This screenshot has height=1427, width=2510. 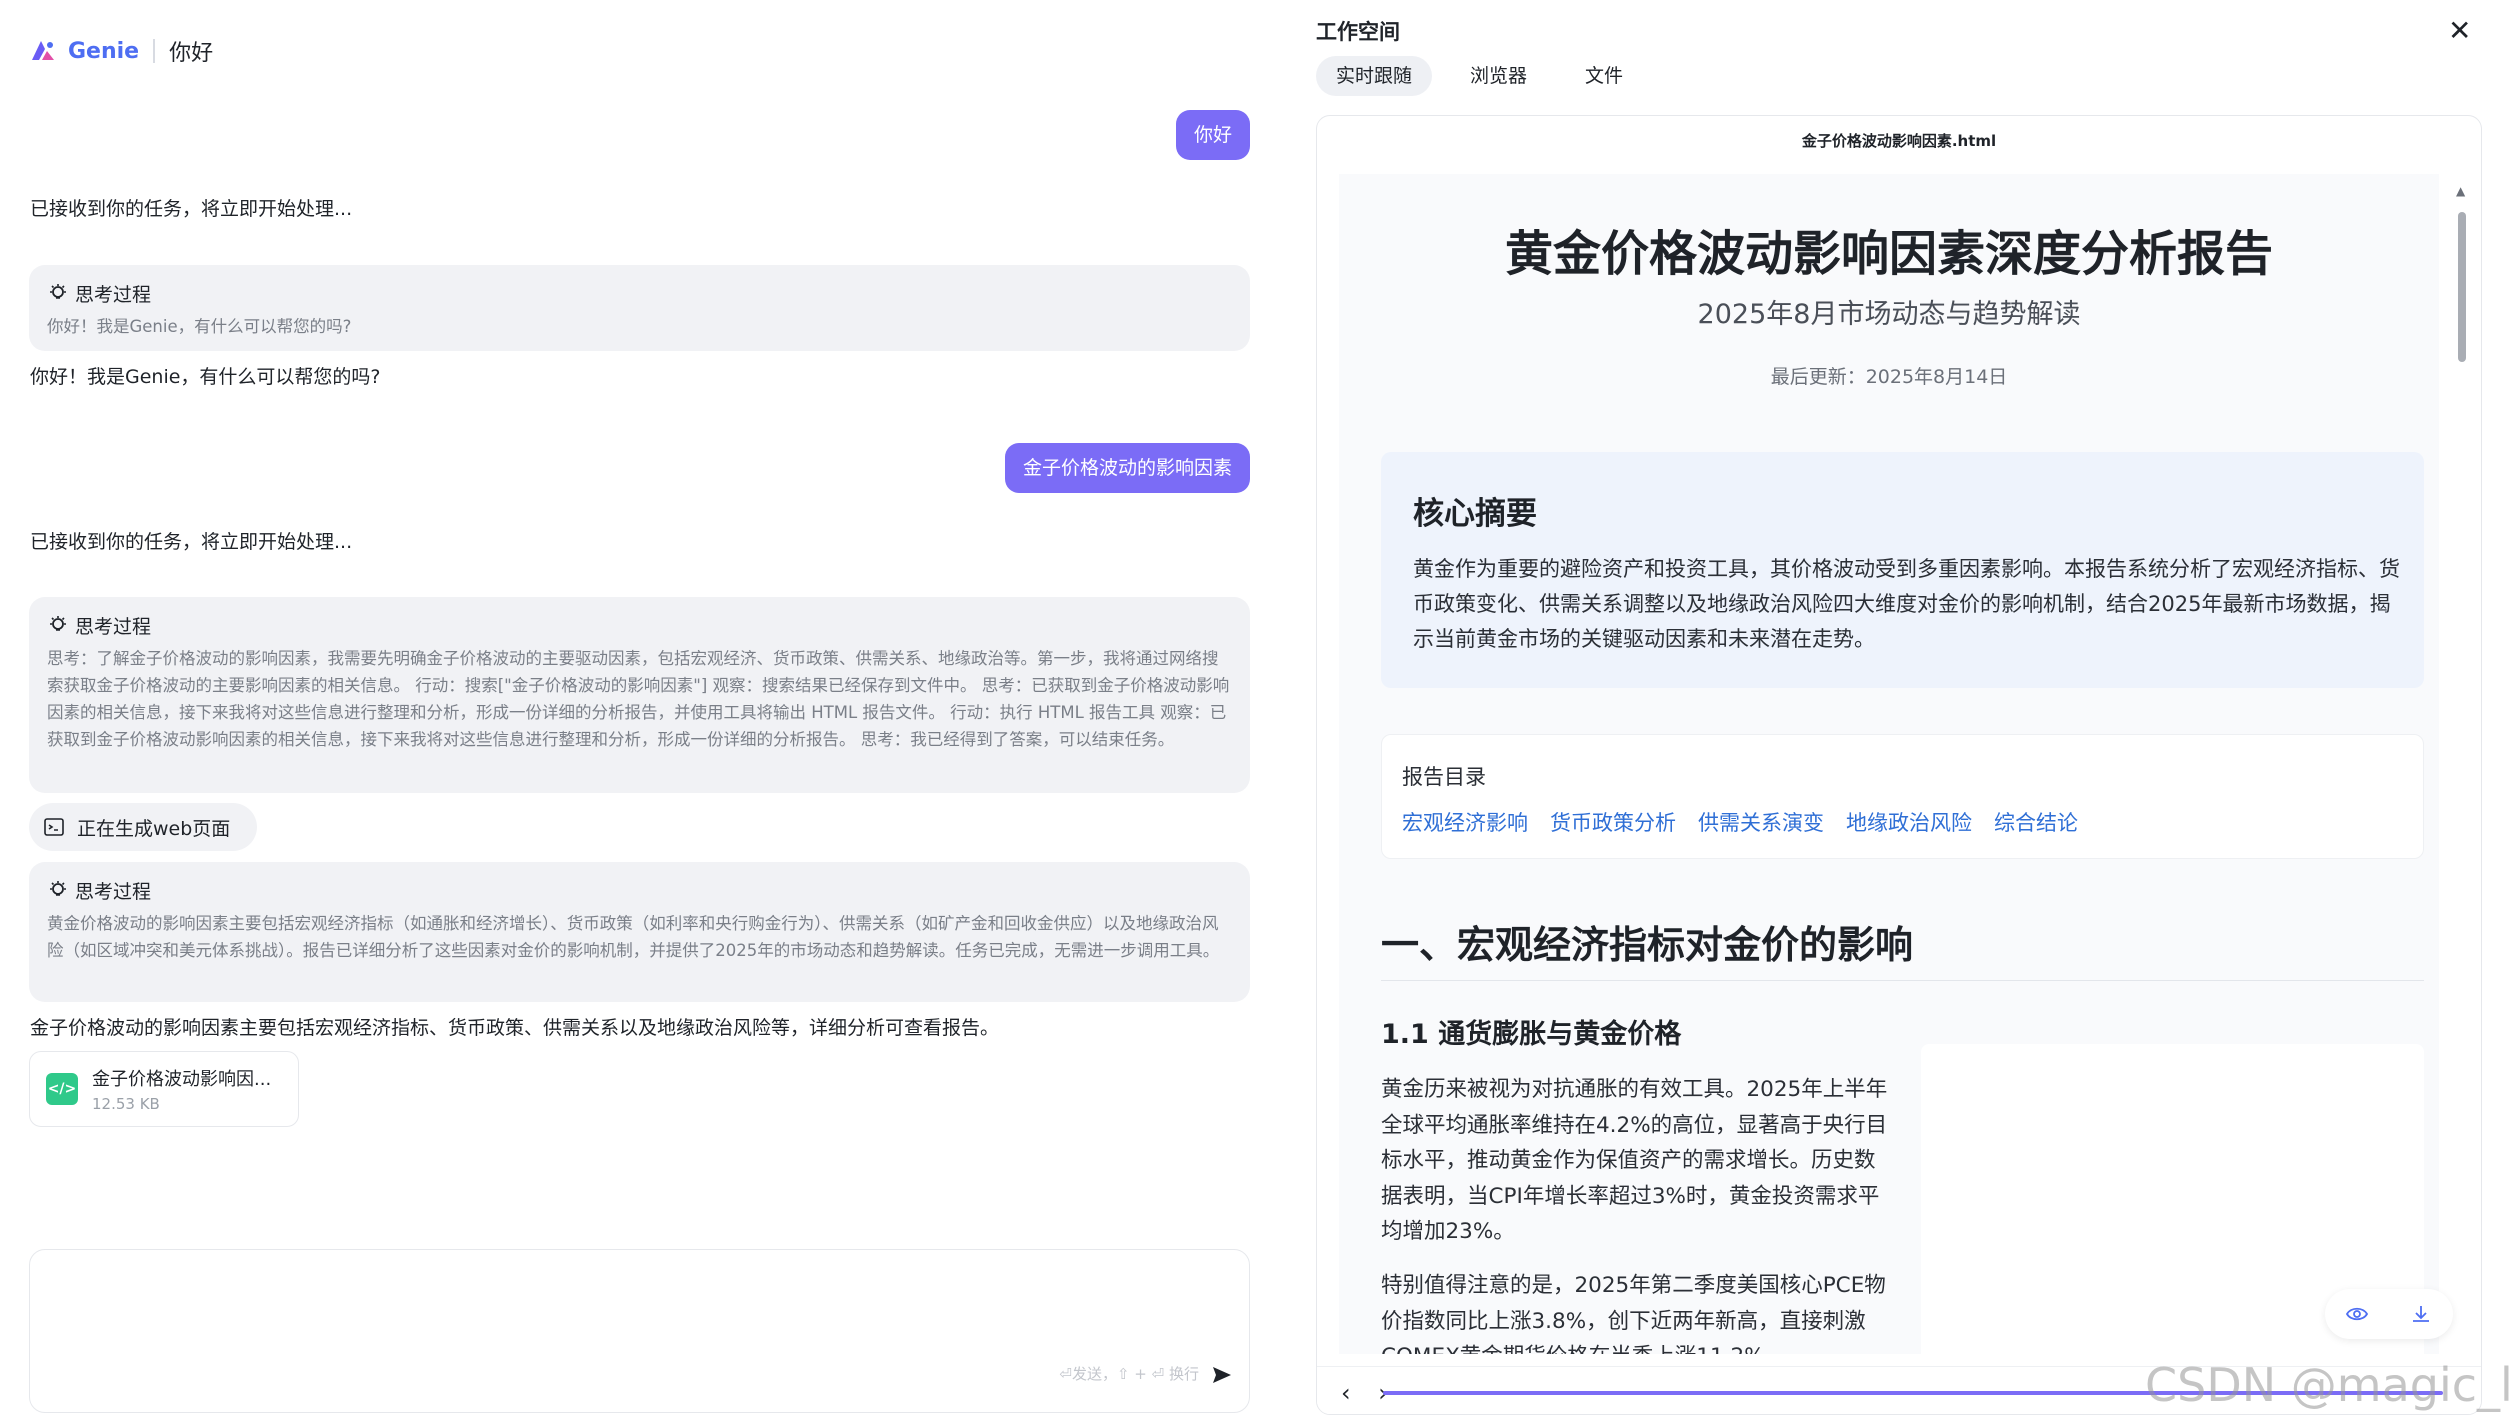 What do you see at coordinates (1647, 945) in the screenshot?
I see `section-heading: 一、宏观经济指标对金价的影响` at bounding box center [1647, 945].